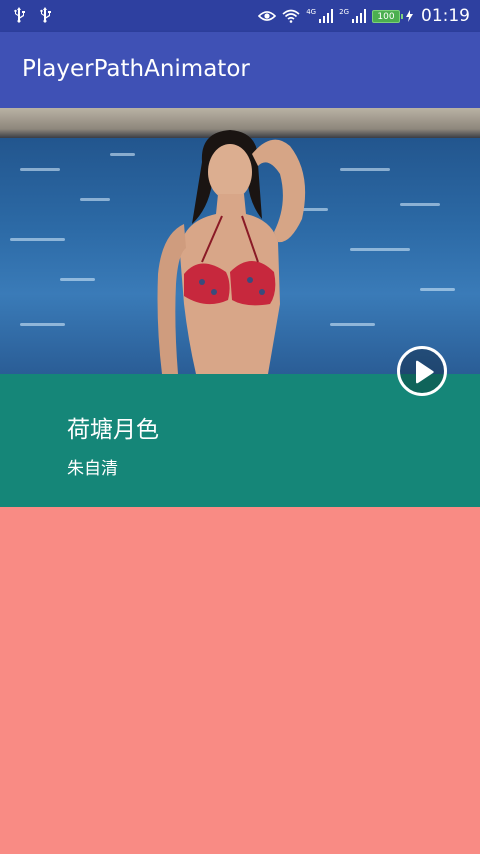 The width and height of the screenshot is (480, 854). Describe the element at coordinates (344, 12) in the screenshot. I see `signal-2g-label: 2G` at that location.